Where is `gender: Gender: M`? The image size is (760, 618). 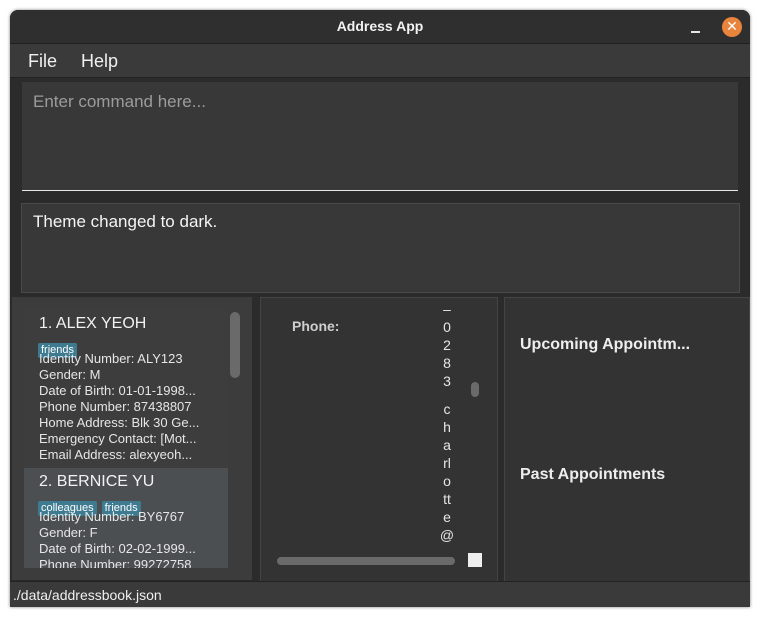 gender: Gender: M is located at coordinates (70, 374).